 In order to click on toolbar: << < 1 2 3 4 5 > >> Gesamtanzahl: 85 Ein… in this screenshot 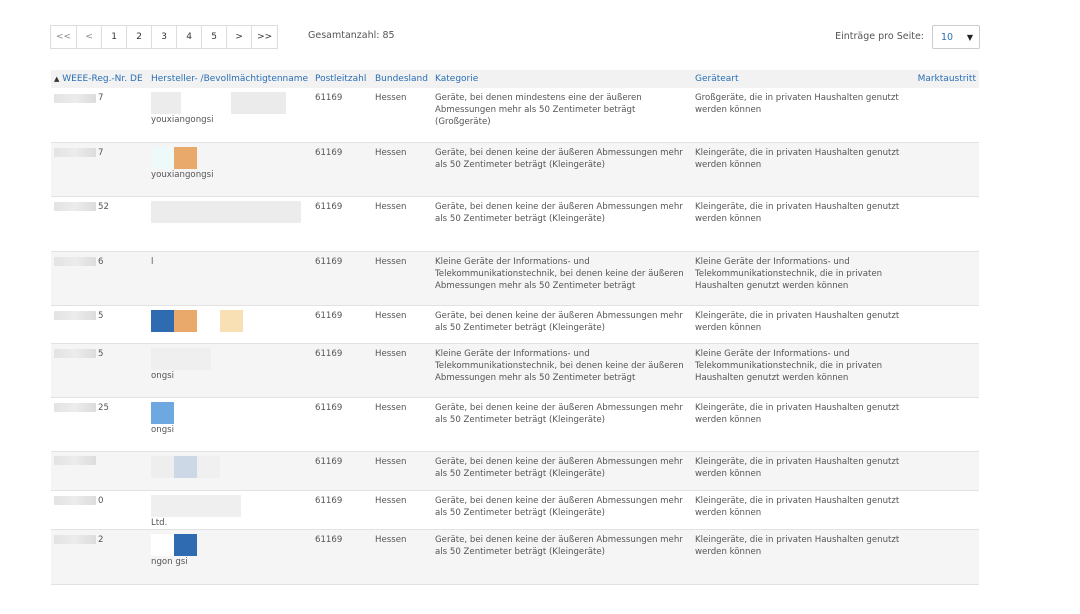, I will do `click(515, 37)`.